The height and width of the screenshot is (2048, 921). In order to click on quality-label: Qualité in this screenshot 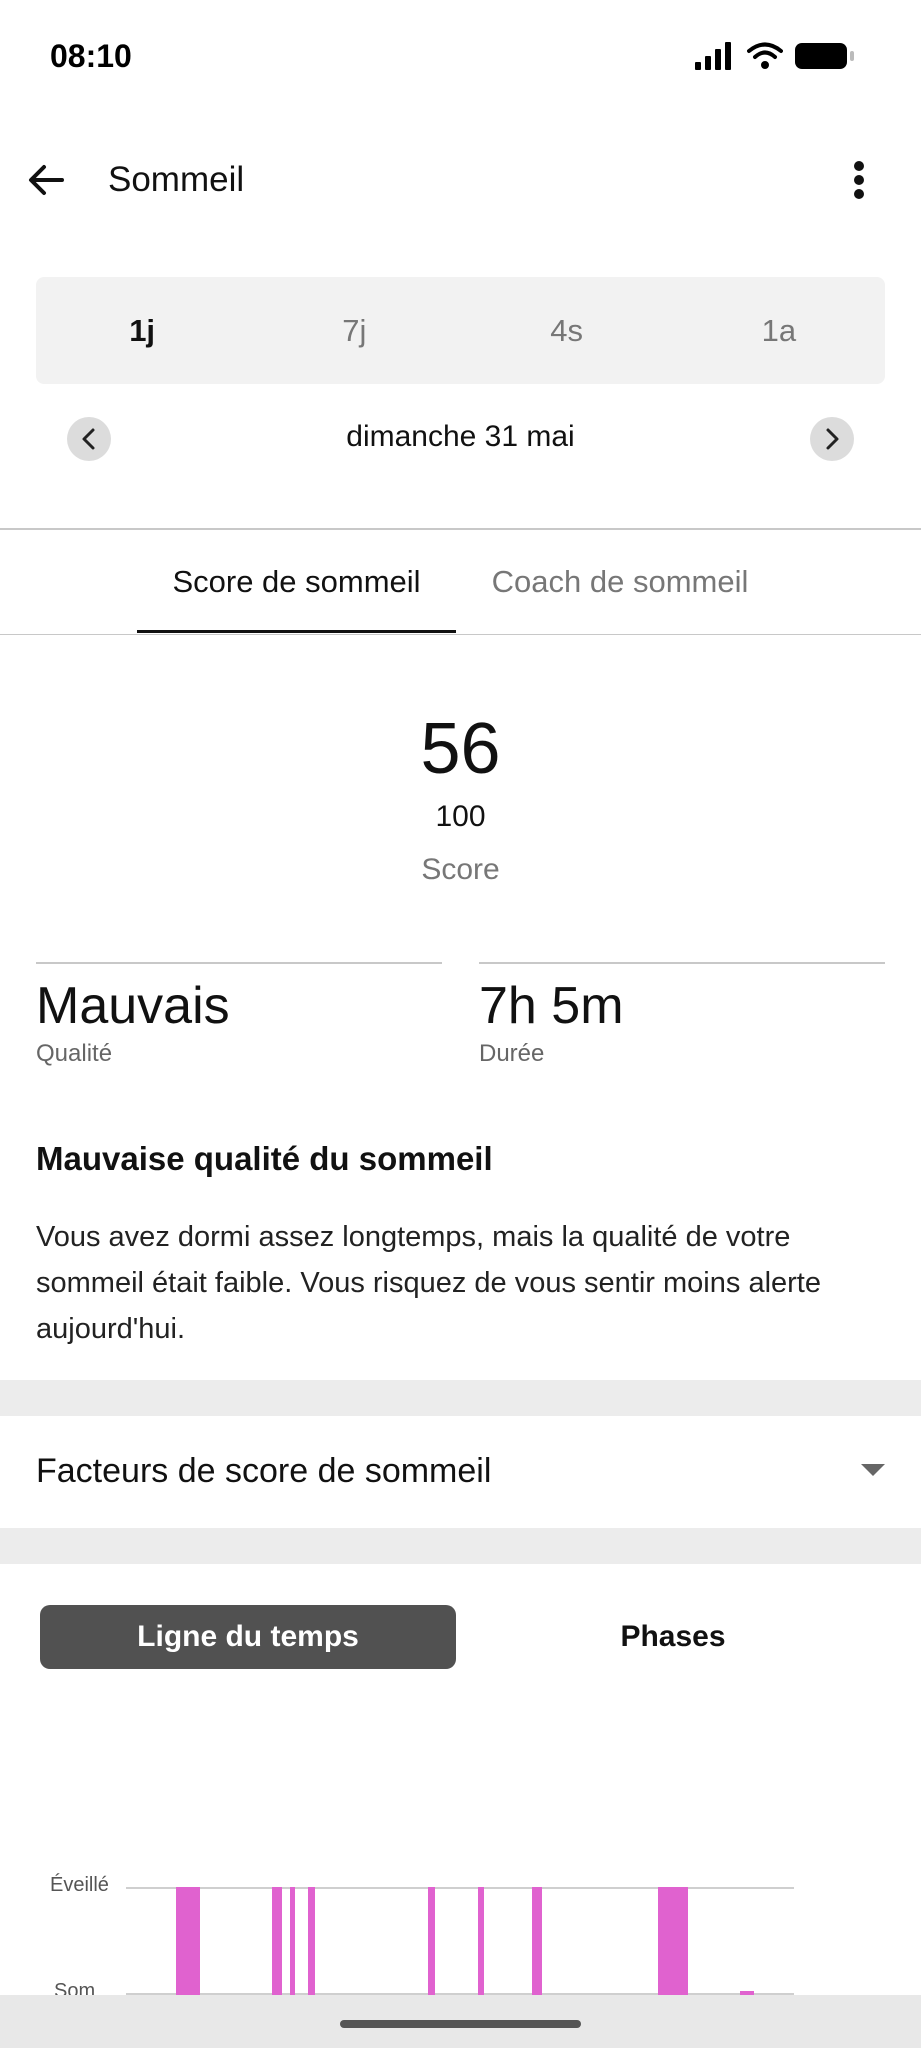, I will do `click(74, 1053)`.